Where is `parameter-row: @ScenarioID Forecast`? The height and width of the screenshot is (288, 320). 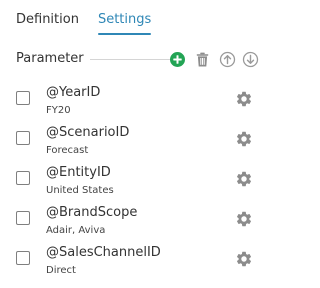
parameter-row: @ScenarioID Forecast is located at coordinates (139, 144).